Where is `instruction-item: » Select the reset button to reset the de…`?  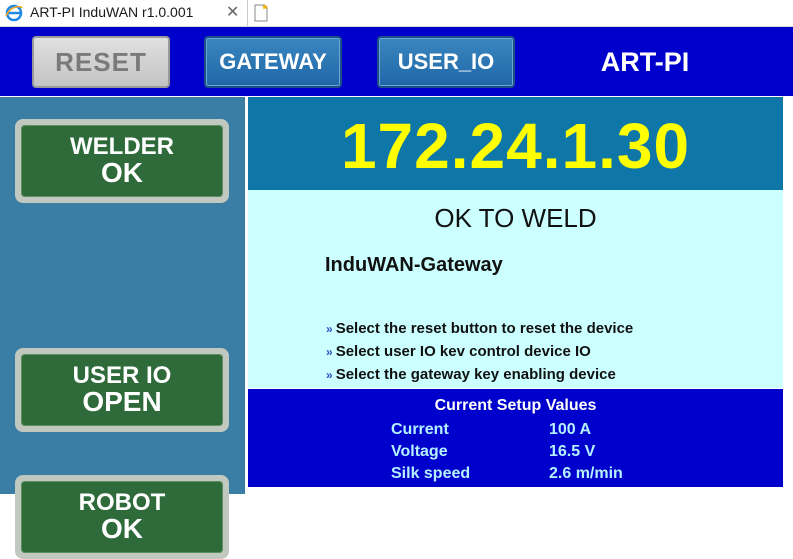
instruction-item: » Select the reset button to reset the de… is located at coordinates (479, 328).